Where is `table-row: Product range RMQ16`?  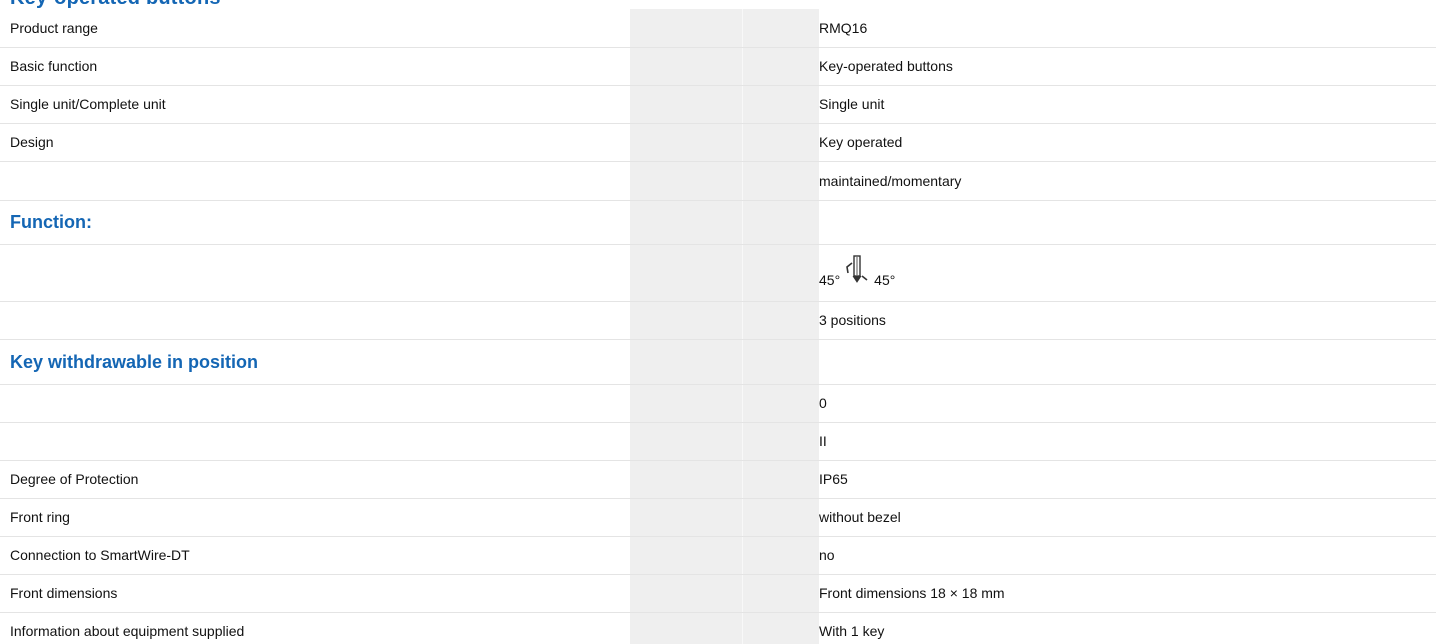 table-row: Product range RMQ16 is located at coordinates (718, 28).